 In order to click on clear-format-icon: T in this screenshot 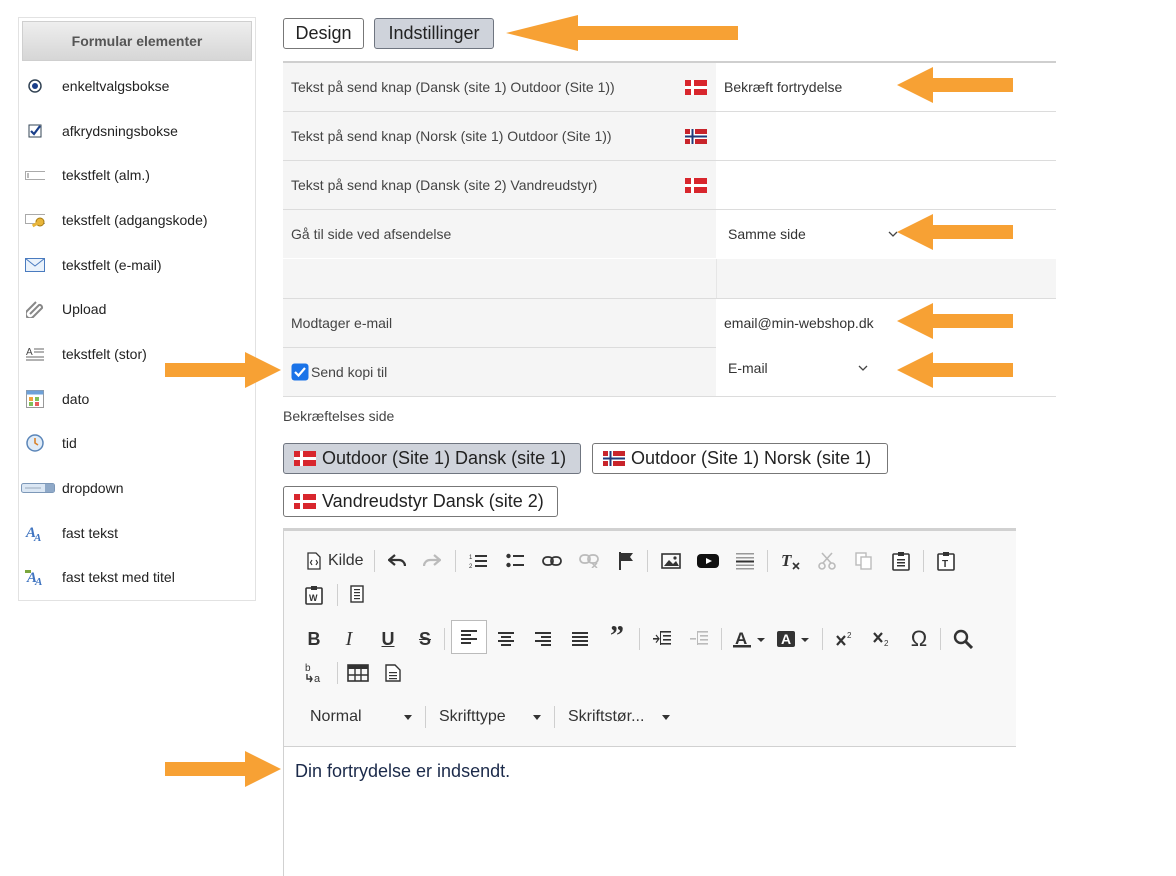, I will do `click(790, 561)`.